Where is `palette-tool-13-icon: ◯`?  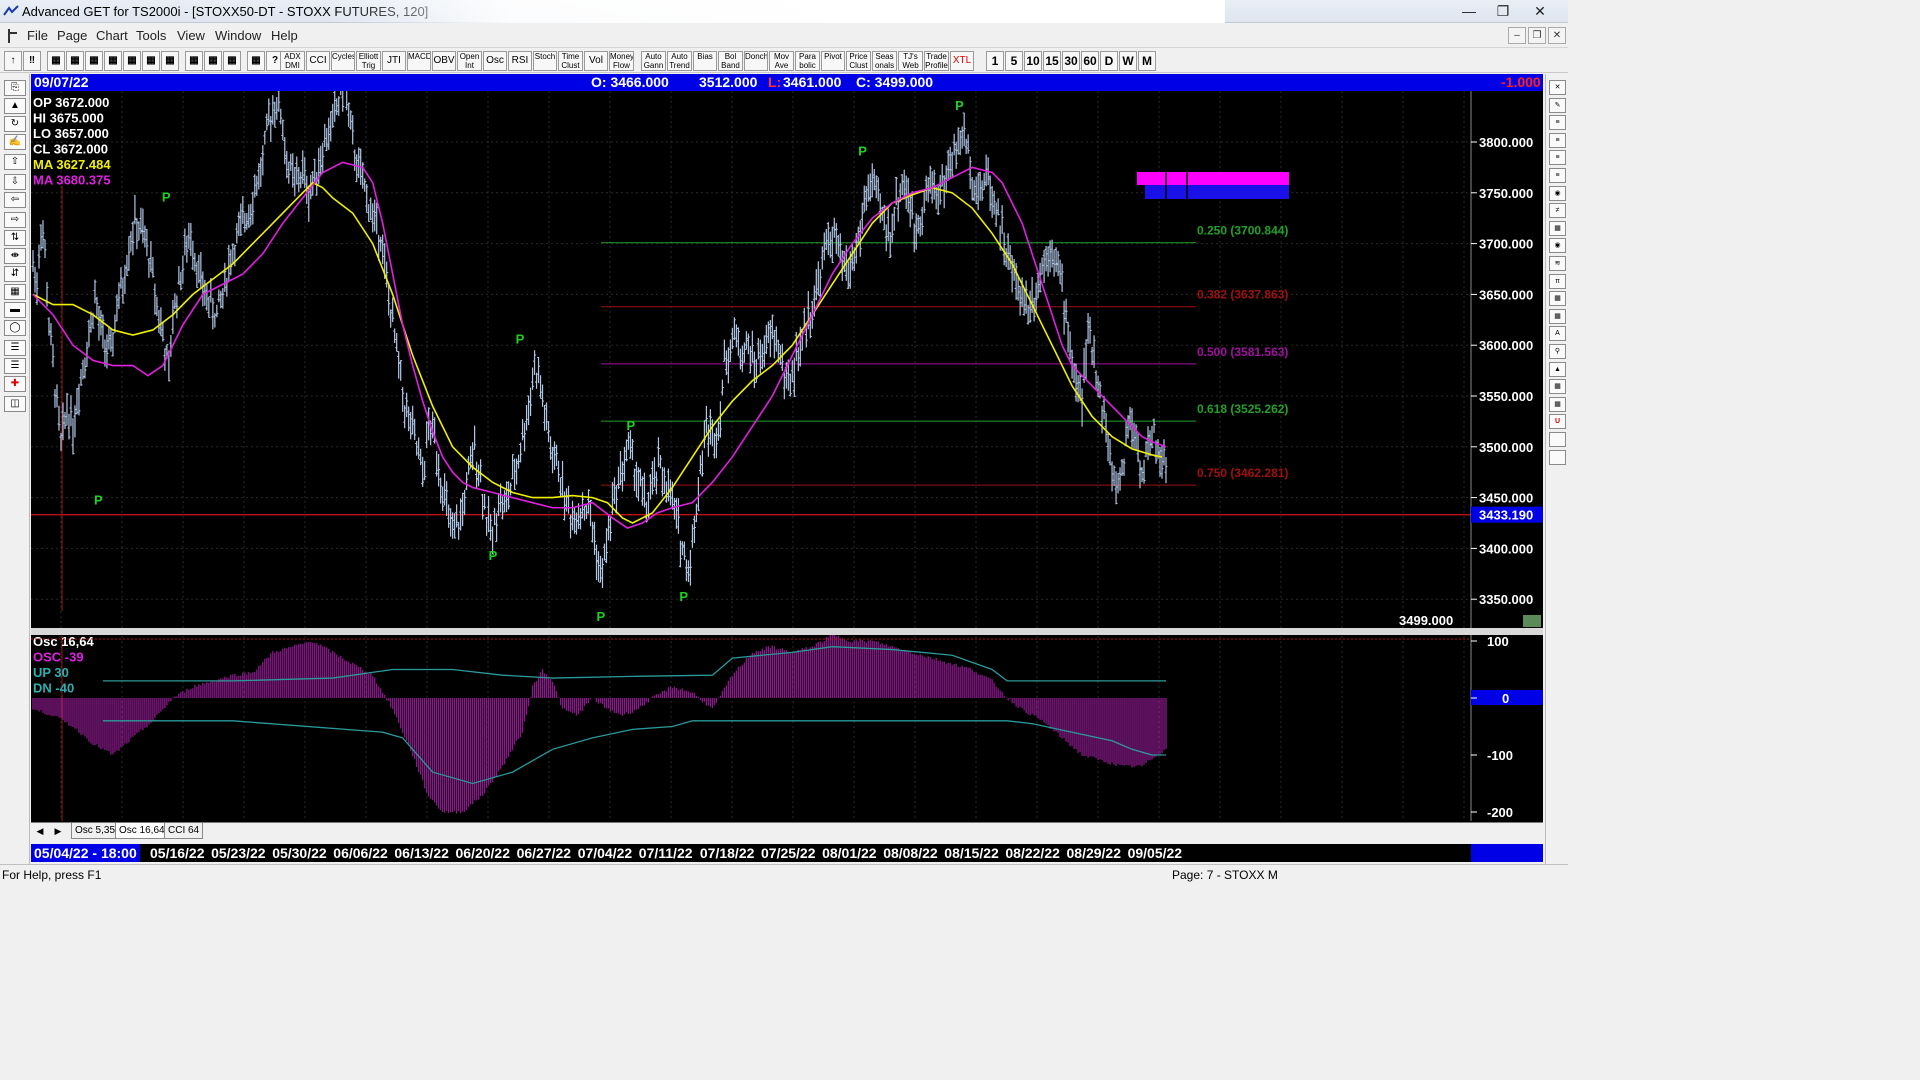 palette-tool-13-icon: ◯ is located at coordinates (15, 328).